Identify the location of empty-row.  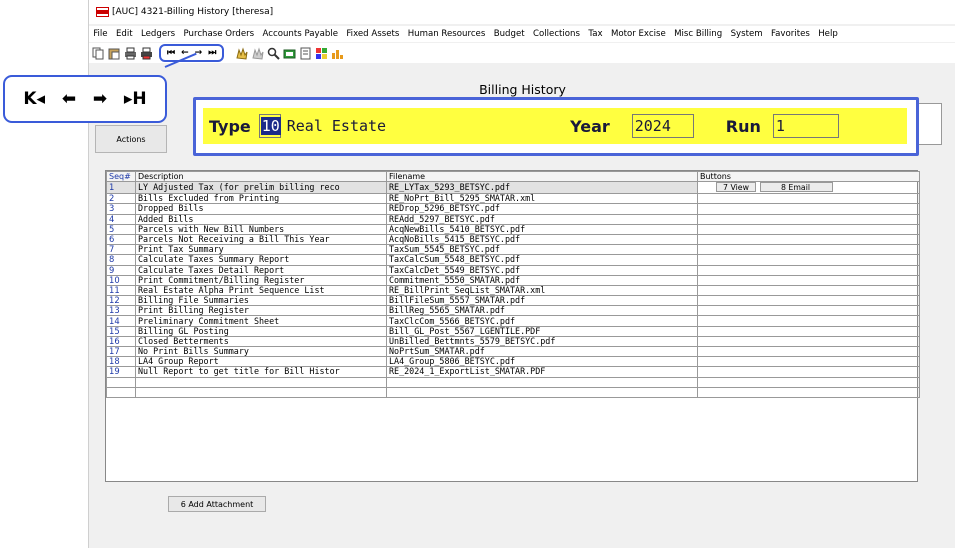
(513, 392).